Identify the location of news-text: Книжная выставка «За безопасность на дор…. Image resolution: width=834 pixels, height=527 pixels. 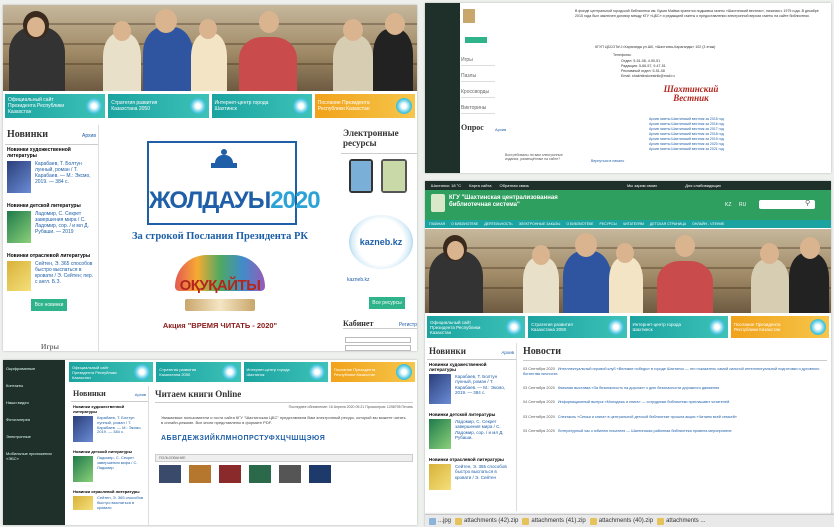
(638, 388).